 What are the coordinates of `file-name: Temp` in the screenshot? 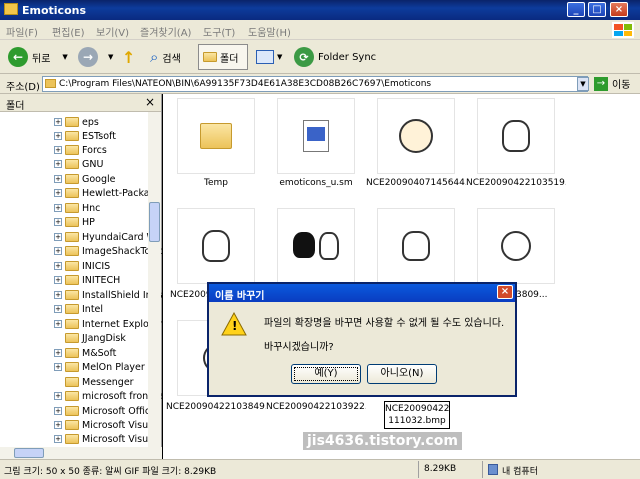 It's located at (216, 183).